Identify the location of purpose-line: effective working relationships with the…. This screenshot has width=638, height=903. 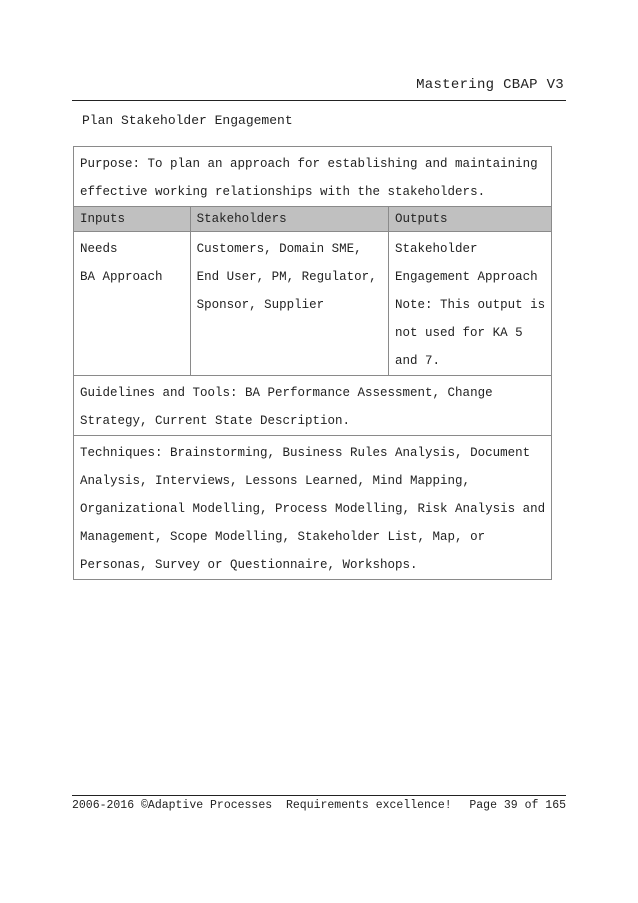
(283, 192).